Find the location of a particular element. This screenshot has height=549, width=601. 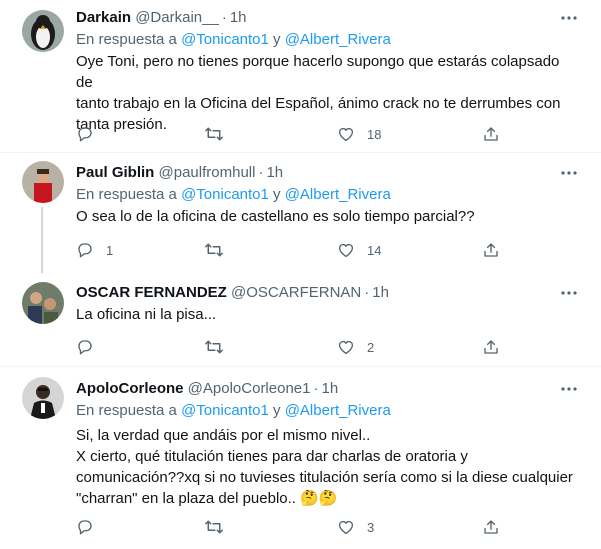

author-handle: @Darkain__ is located at coordinates (177, 17).